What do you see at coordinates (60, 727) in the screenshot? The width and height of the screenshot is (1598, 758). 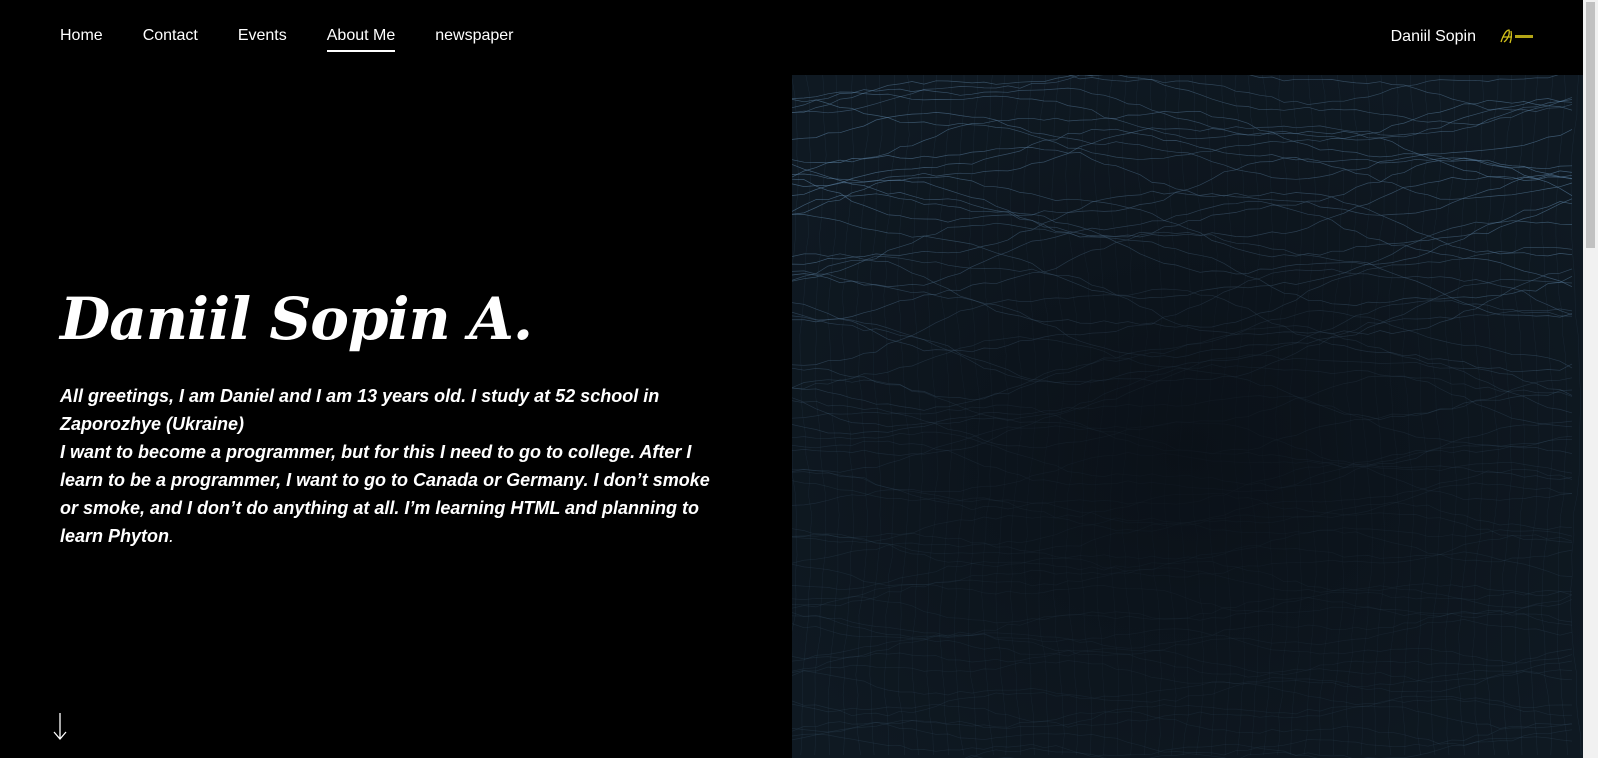 I see `arrow-down-icon` at bounding box center [60, 727].